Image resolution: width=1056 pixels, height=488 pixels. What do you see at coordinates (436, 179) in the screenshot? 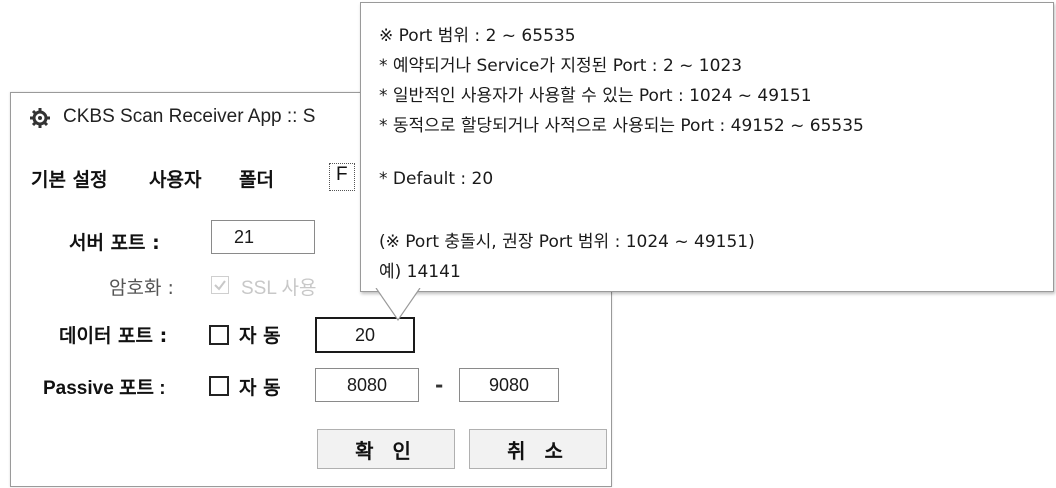
I see `tooltip-line: * Default : 20` at bounding box center [436, 179].